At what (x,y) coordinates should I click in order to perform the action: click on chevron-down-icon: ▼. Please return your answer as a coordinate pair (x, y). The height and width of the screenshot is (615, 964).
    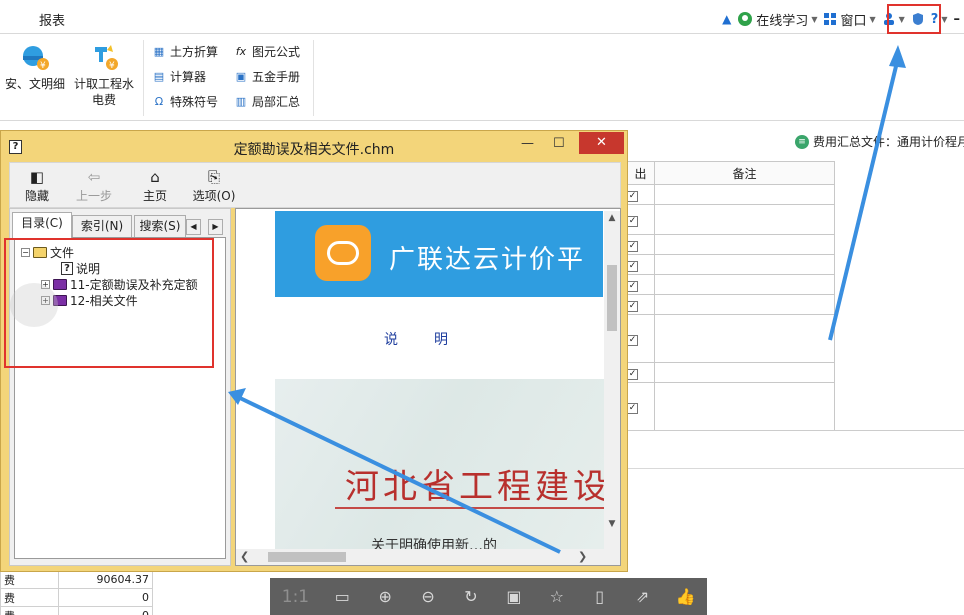
    Looking at the image, I should click on (944, 19).